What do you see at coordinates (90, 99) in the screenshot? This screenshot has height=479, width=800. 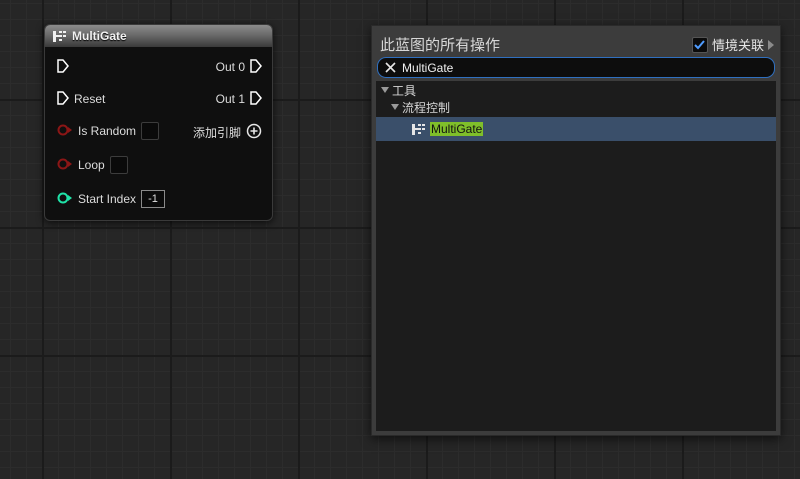 I see `reset-label: Reset` at bounding box center [90, 99].